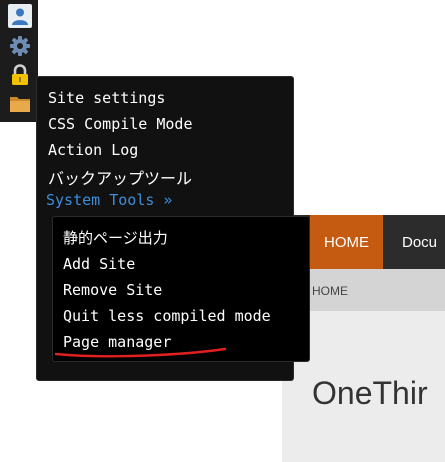  Describe the element at coordinates (20, 75) in the screenshot. I see `lock-icon` at that location.